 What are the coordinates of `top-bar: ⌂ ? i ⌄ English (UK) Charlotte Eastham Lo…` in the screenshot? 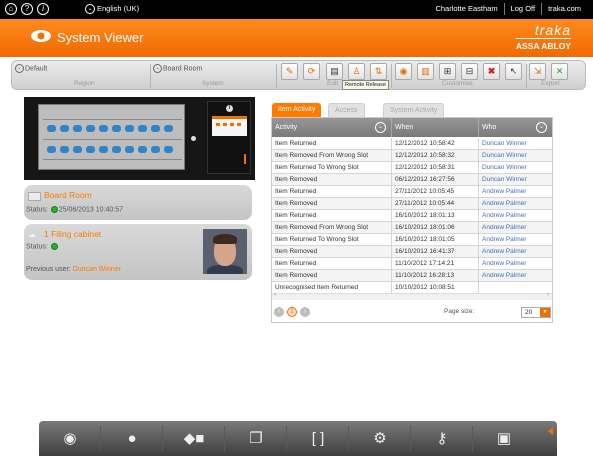 It's located at (296, 9).